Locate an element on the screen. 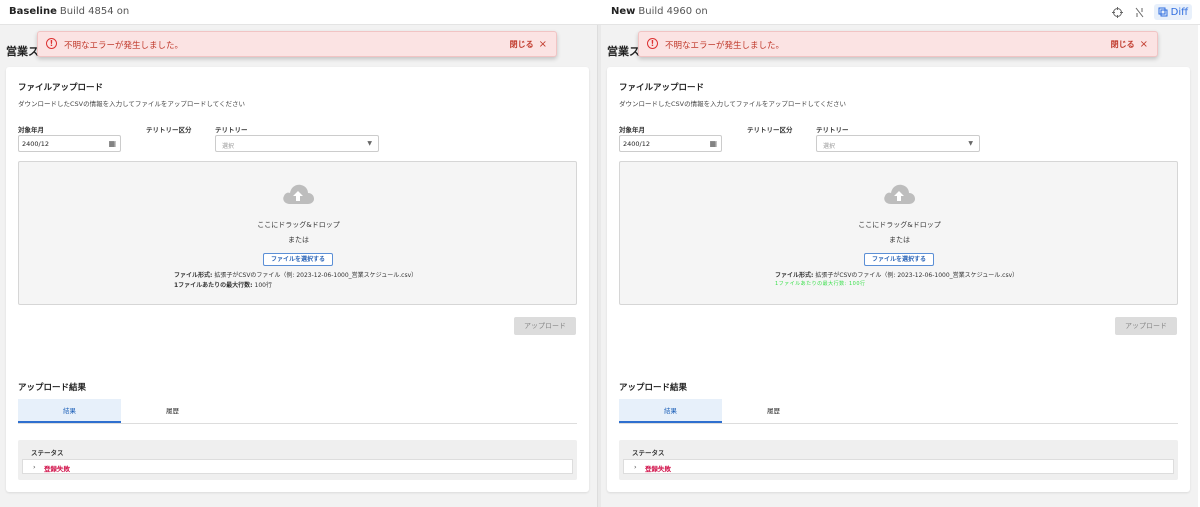 The width and height of the screenshot is (1200, 507). new-label: New Build 4960 on is located at coordinates (659, 11).